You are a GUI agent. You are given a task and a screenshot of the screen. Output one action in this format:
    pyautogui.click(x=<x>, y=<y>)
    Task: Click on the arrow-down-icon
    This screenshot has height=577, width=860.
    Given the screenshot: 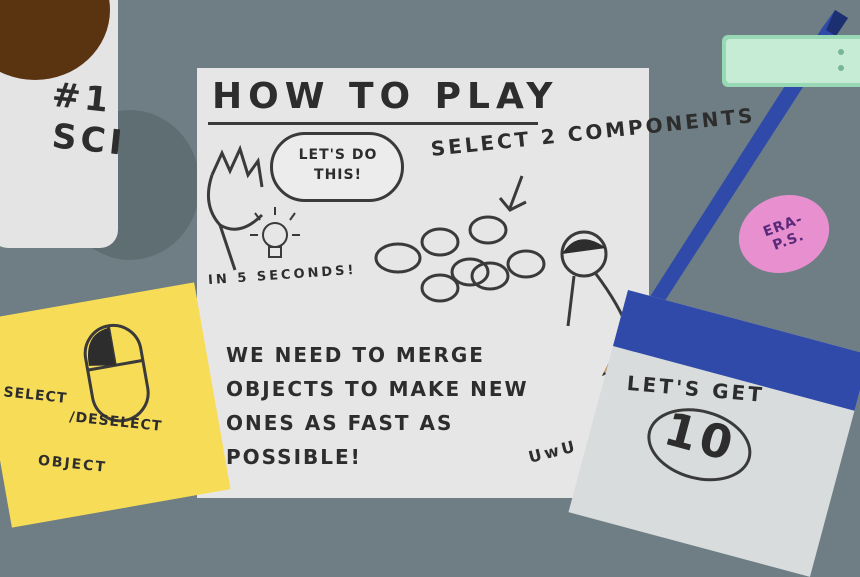 What is the action you would take?
    pyautogui.click(x=512, y=193)
    